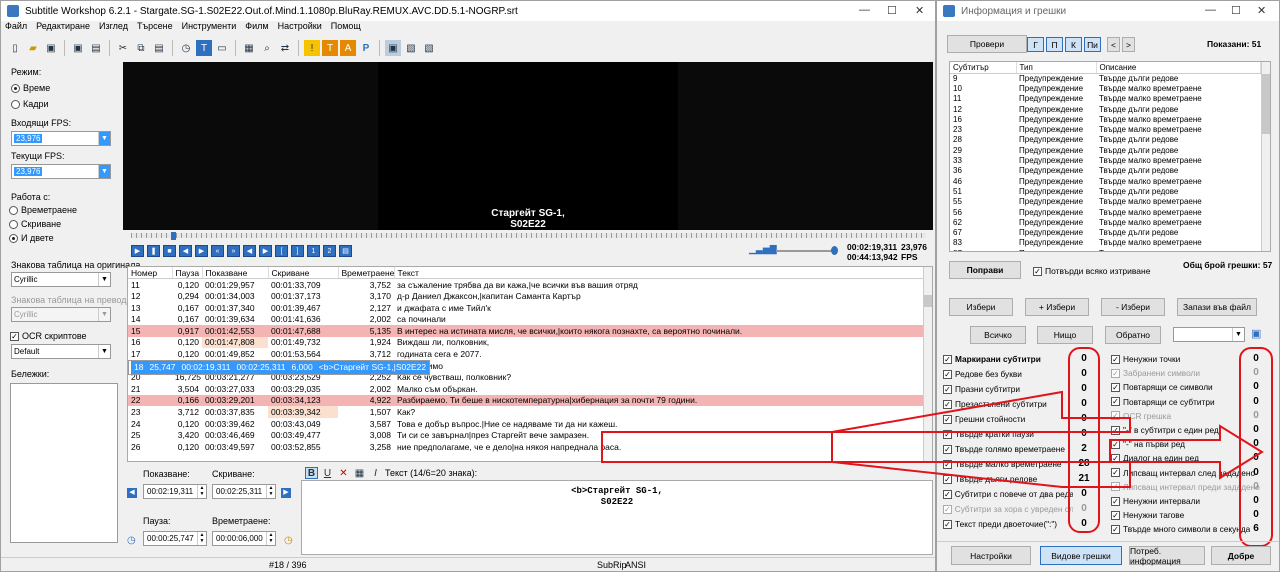 This screenshot has height=572, width=1280. What do you see at coordinates (1057, 307) in the screenshot?
I see `add-select-button: + Избери` at bounding box center [1057, 307].